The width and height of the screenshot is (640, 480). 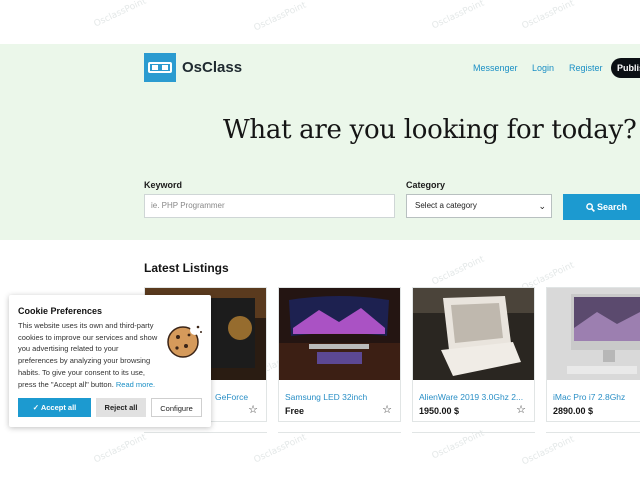 I want to click on hero-title: What are you looking for today?, so click(x=430, y=130).